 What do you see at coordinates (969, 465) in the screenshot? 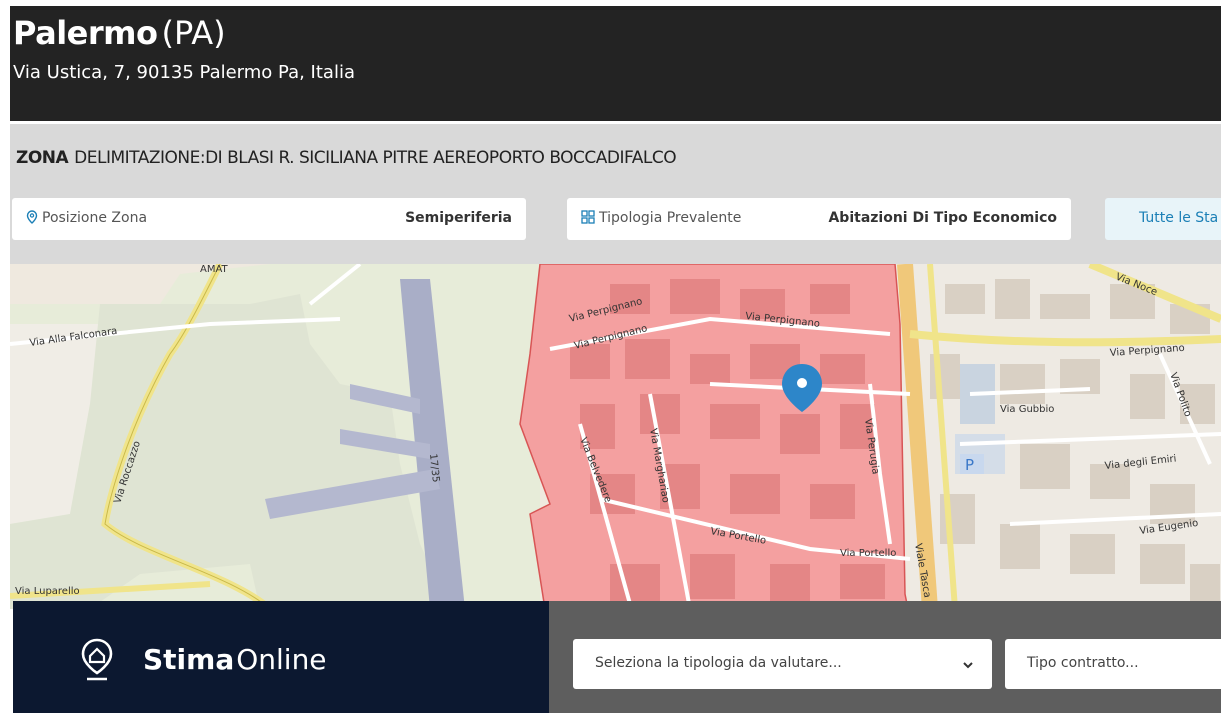
I see `parking-label: P` at bounding box center [969, 465].